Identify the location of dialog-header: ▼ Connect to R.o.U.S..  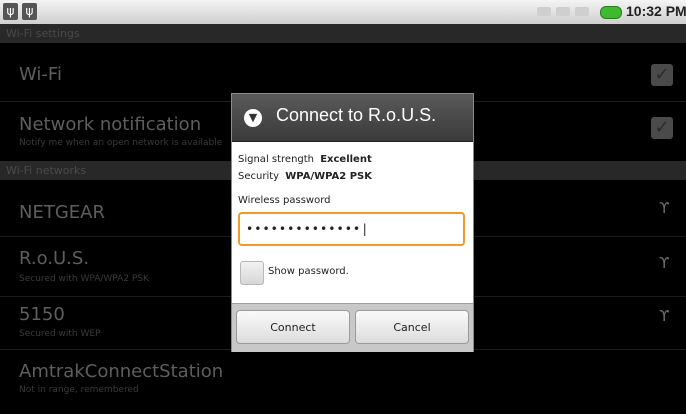
(352, 118).